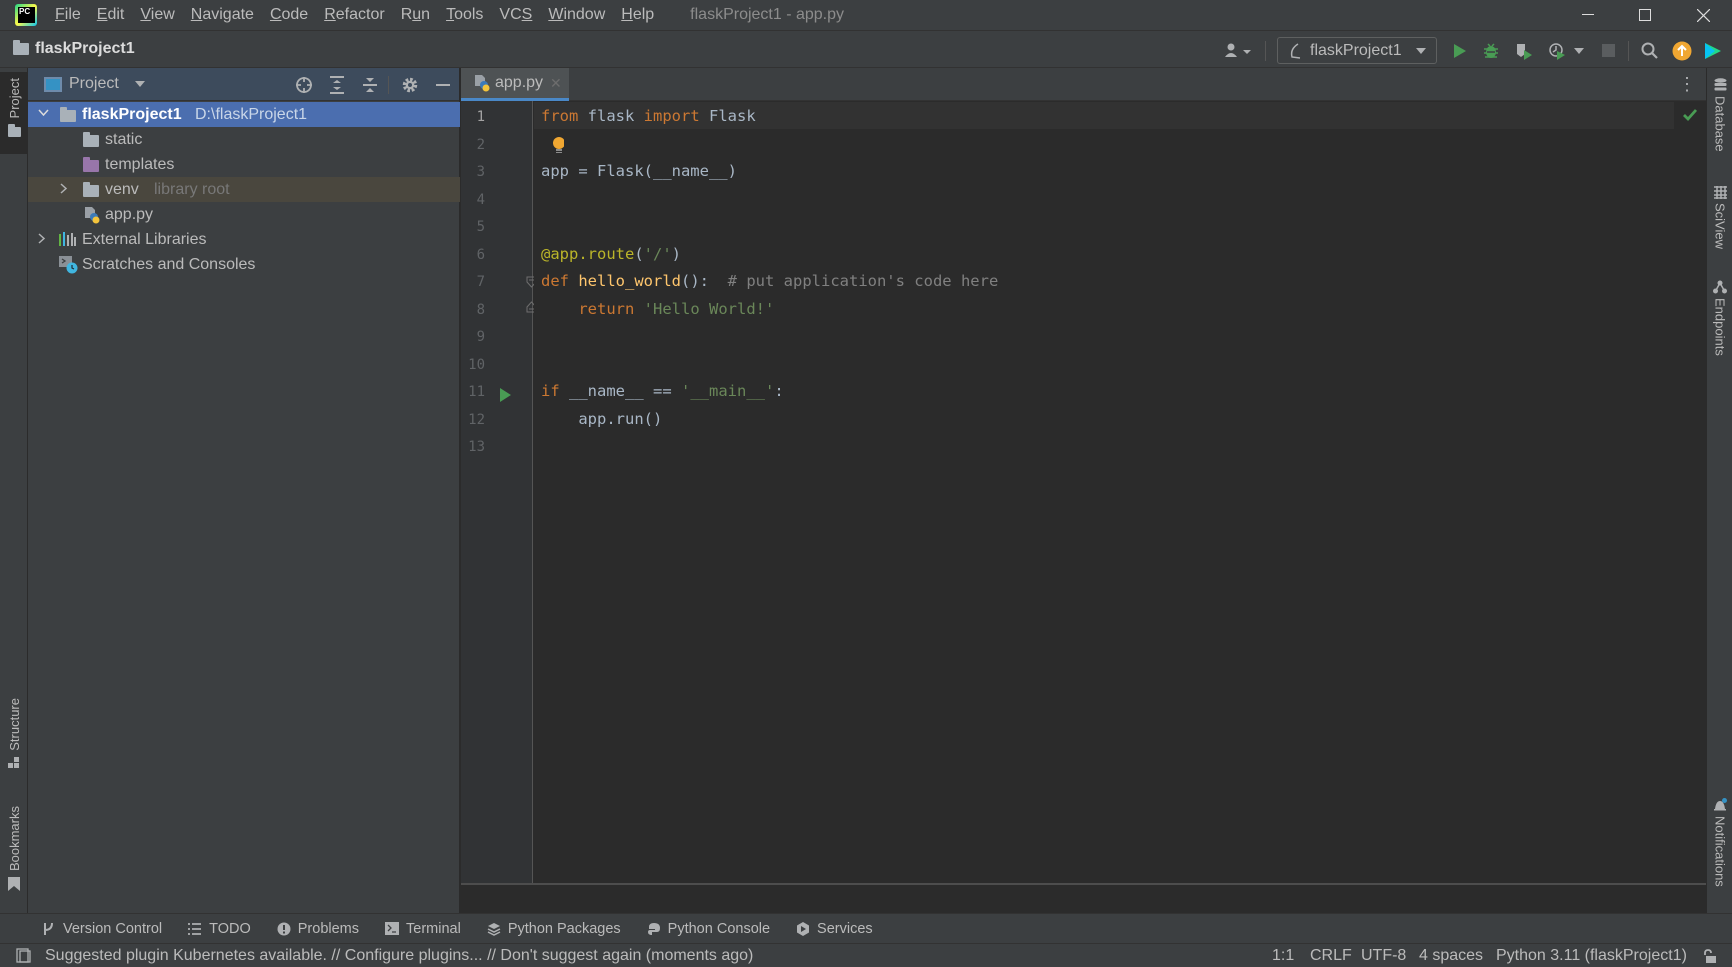  Describe the element at coordinates (244, 189) in the screenshot. I see `tree-item-venv: venv library root` at that location.